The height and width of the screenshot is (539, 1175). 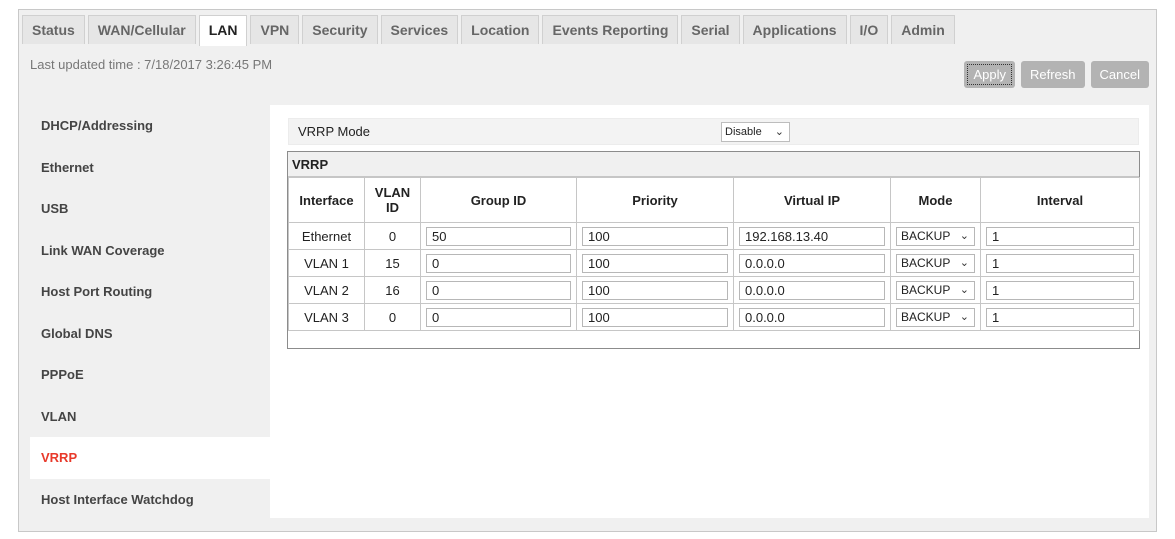 I want to click on virtual-ip-input: 192.168.13.40, so click(x=812, y=236).